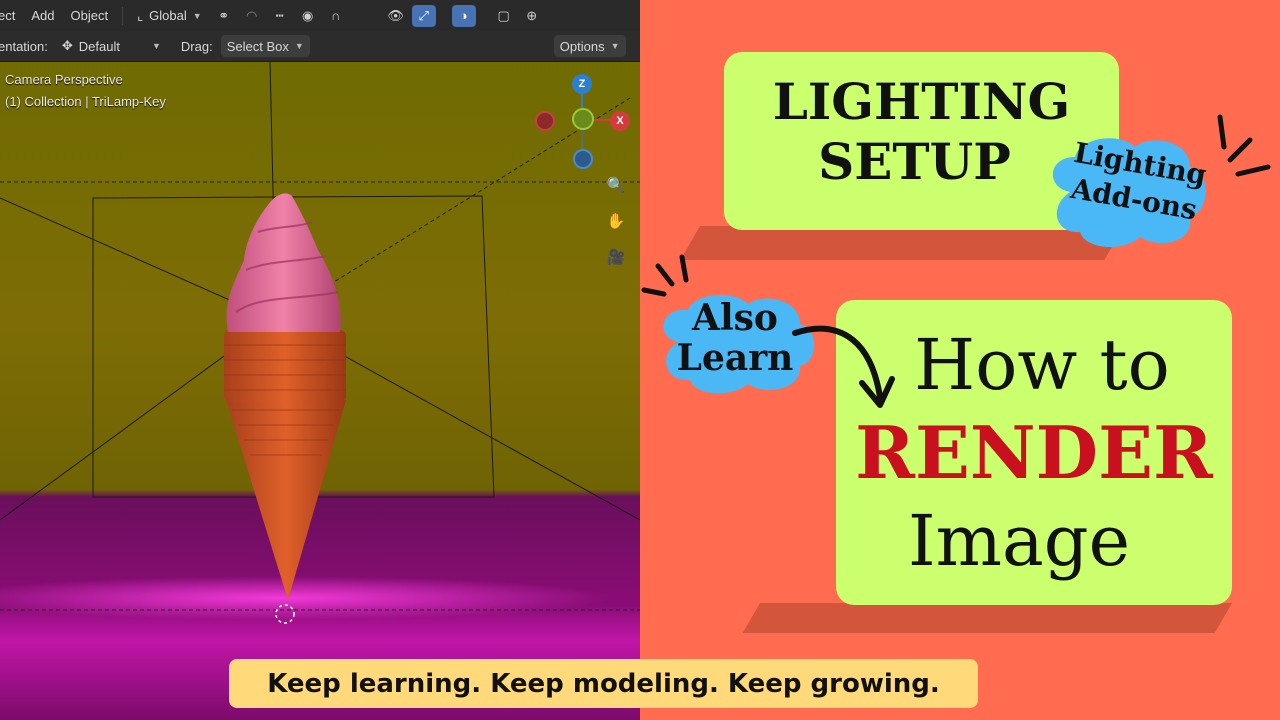 The height and width of the screenshot is (720, 1280). What do you see at coordinates (616, 221) in the screenshot?
I see `pan-hand-icon: ✋` at bounding box center [616, 221].